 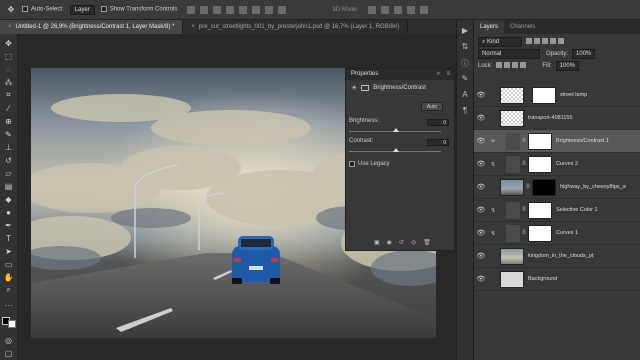 What do you see at coordinates (398, 9) in the screenshot?
I see `3d-mode-icons` at bounding box center [398, 9].